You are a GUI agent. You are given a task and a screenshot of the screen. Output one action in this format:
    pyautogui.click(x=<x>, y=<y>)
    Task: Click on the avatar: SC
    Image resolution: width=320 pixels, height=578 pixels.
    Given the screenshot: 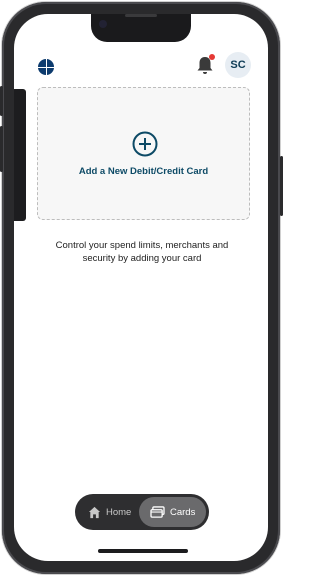 What is the action you would take?
    pyautogui.click(x=238, y=65)
    